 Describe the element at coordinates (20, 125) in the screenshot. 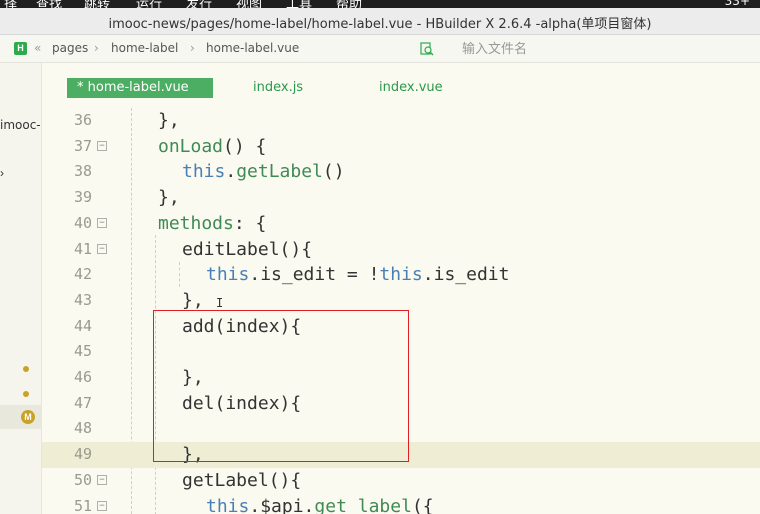

I see `sidebar-project-name: imooc-r` at that location.